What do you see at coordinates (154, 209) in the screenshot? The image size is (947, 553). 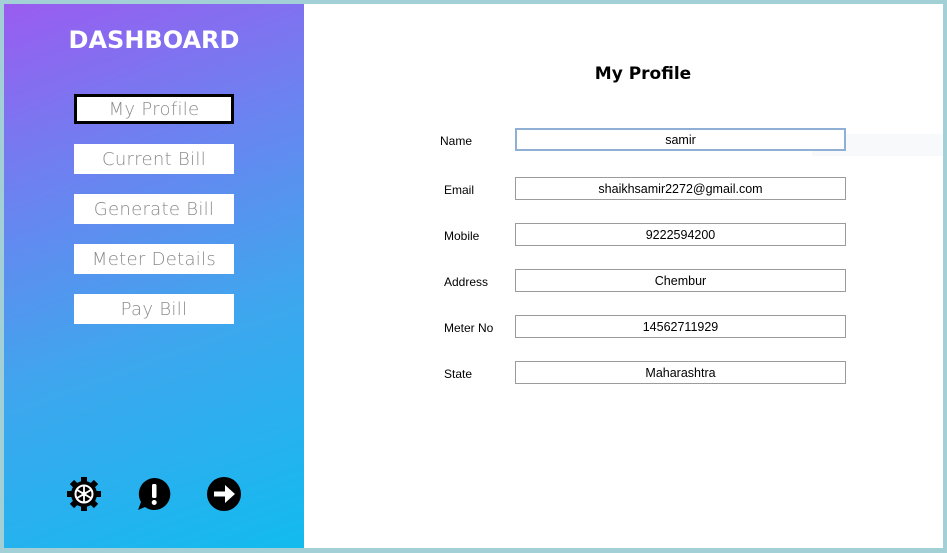 I see `nav-generate-bill-button: Generate Bill` at bounding box center [154, 209].